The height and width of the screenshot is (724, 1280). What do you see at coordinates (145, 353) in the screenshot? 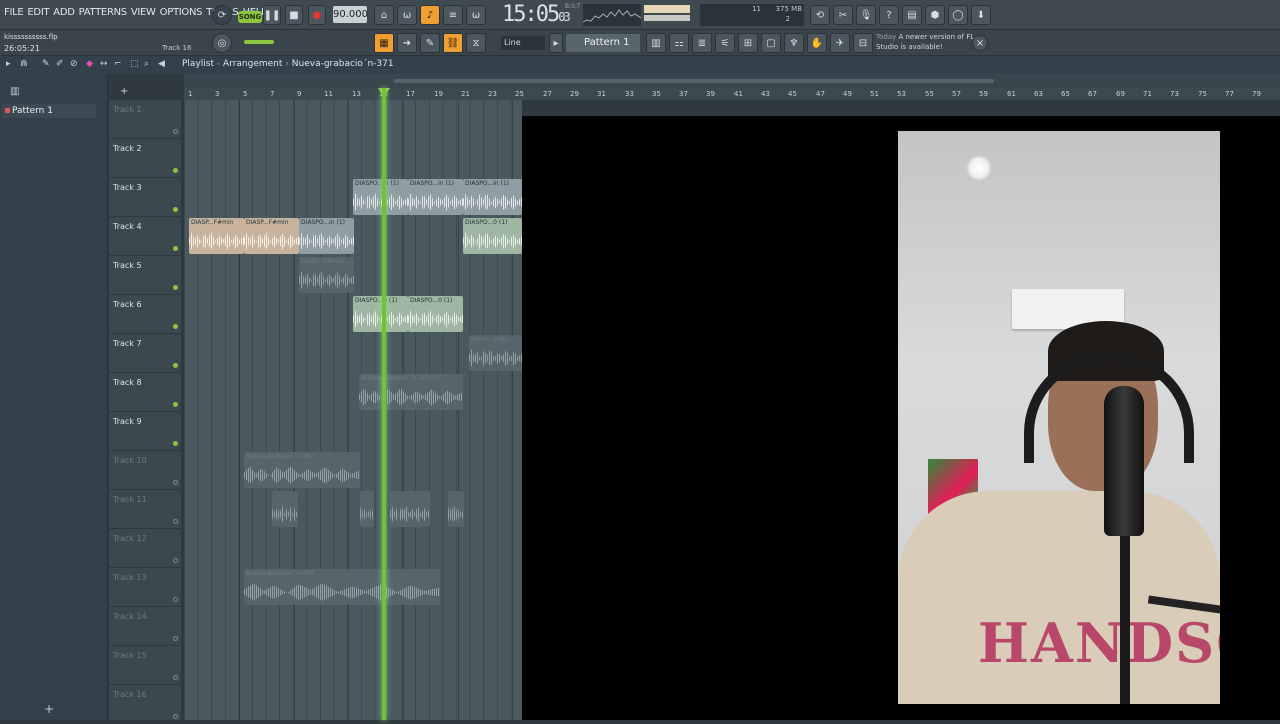
I see `track-header: Track 7` at bounding box center [145, 353].